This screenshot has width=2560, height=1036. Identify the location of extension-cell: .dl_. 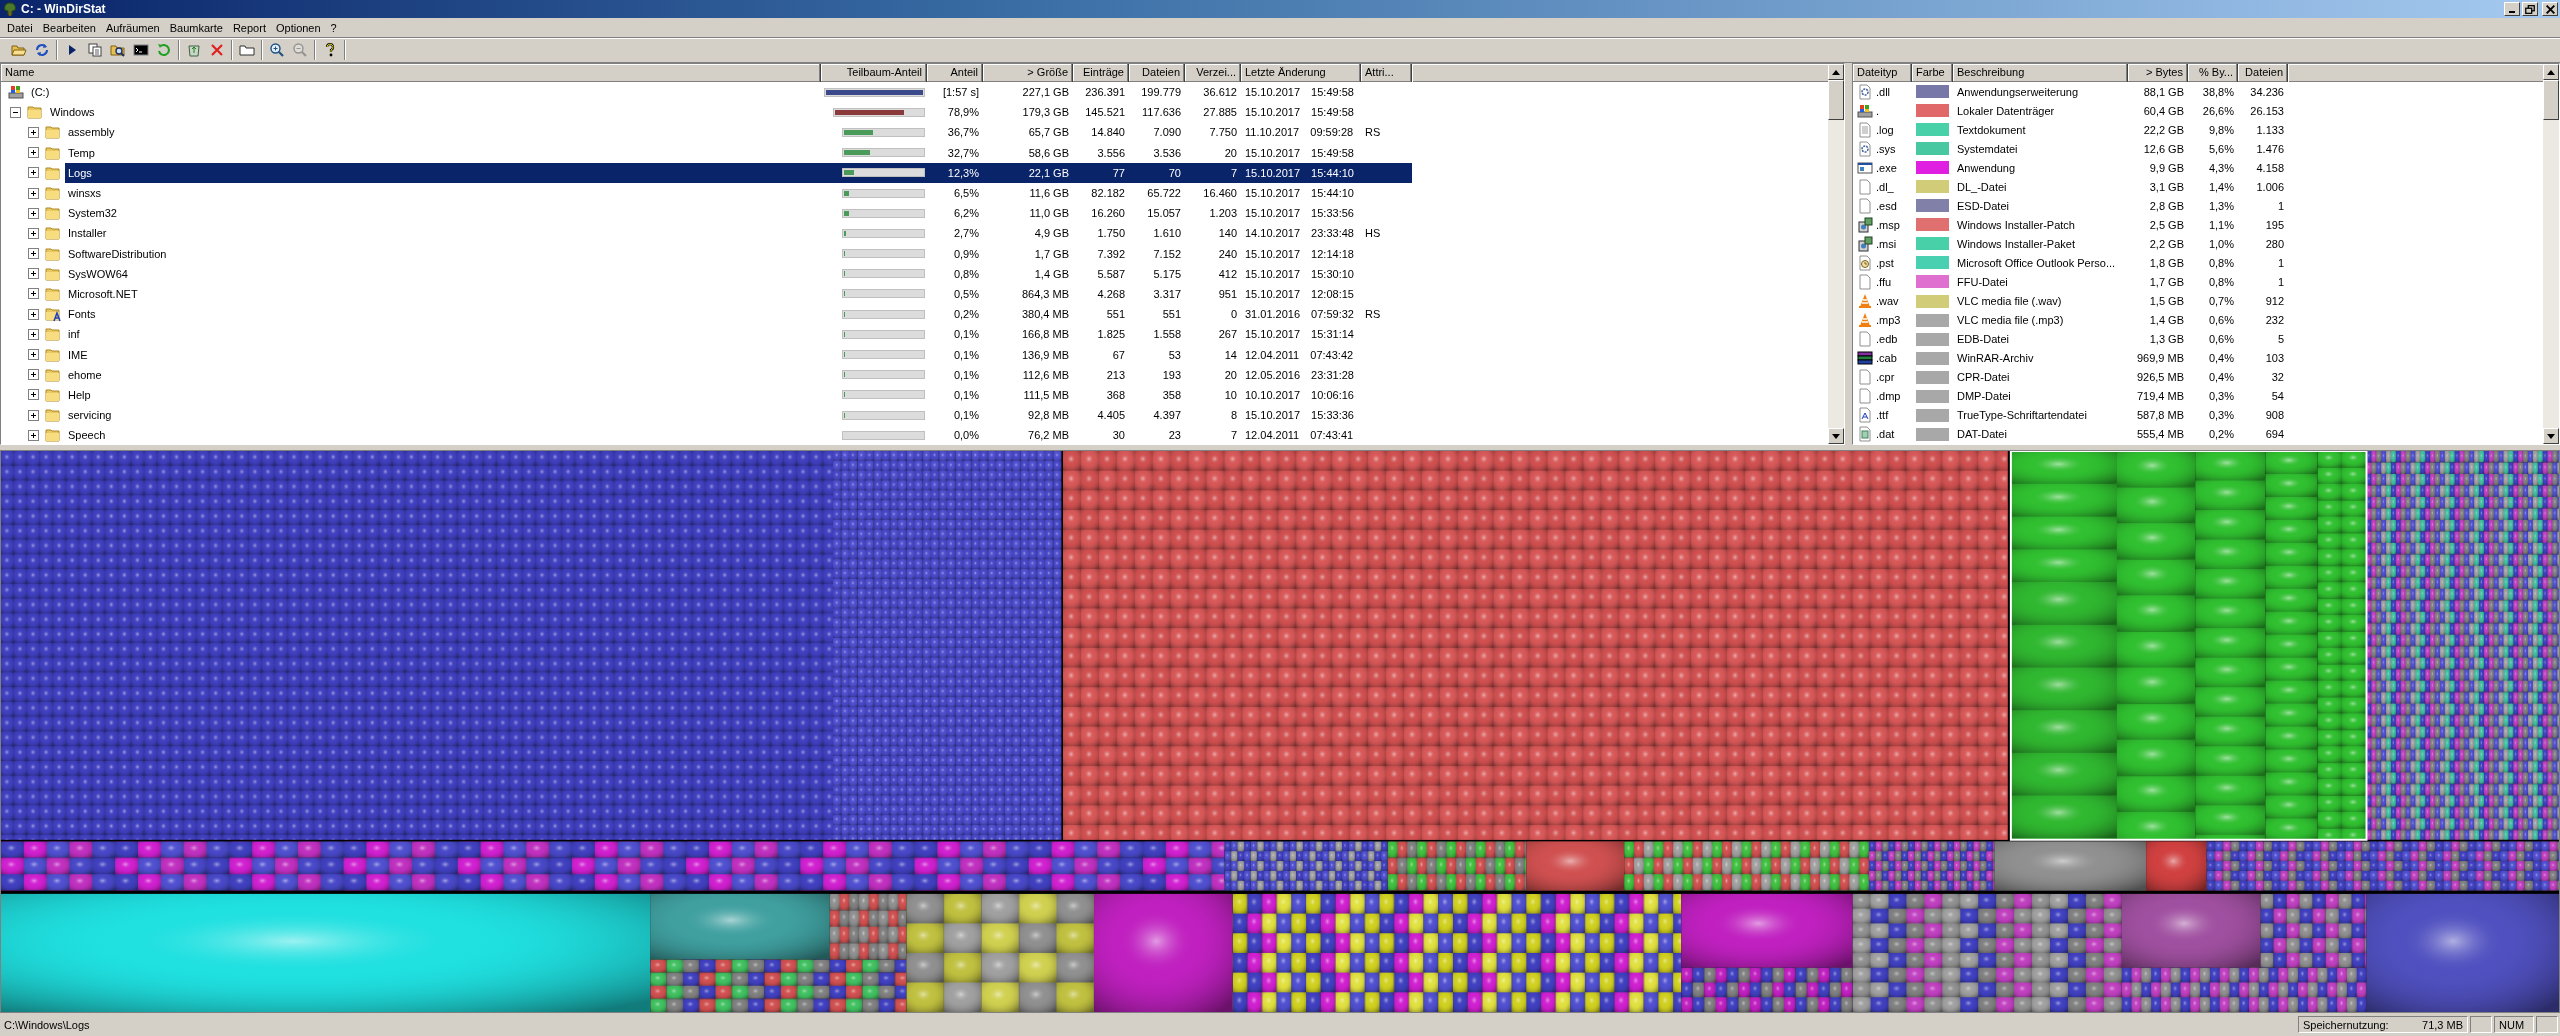
(1885, 186).